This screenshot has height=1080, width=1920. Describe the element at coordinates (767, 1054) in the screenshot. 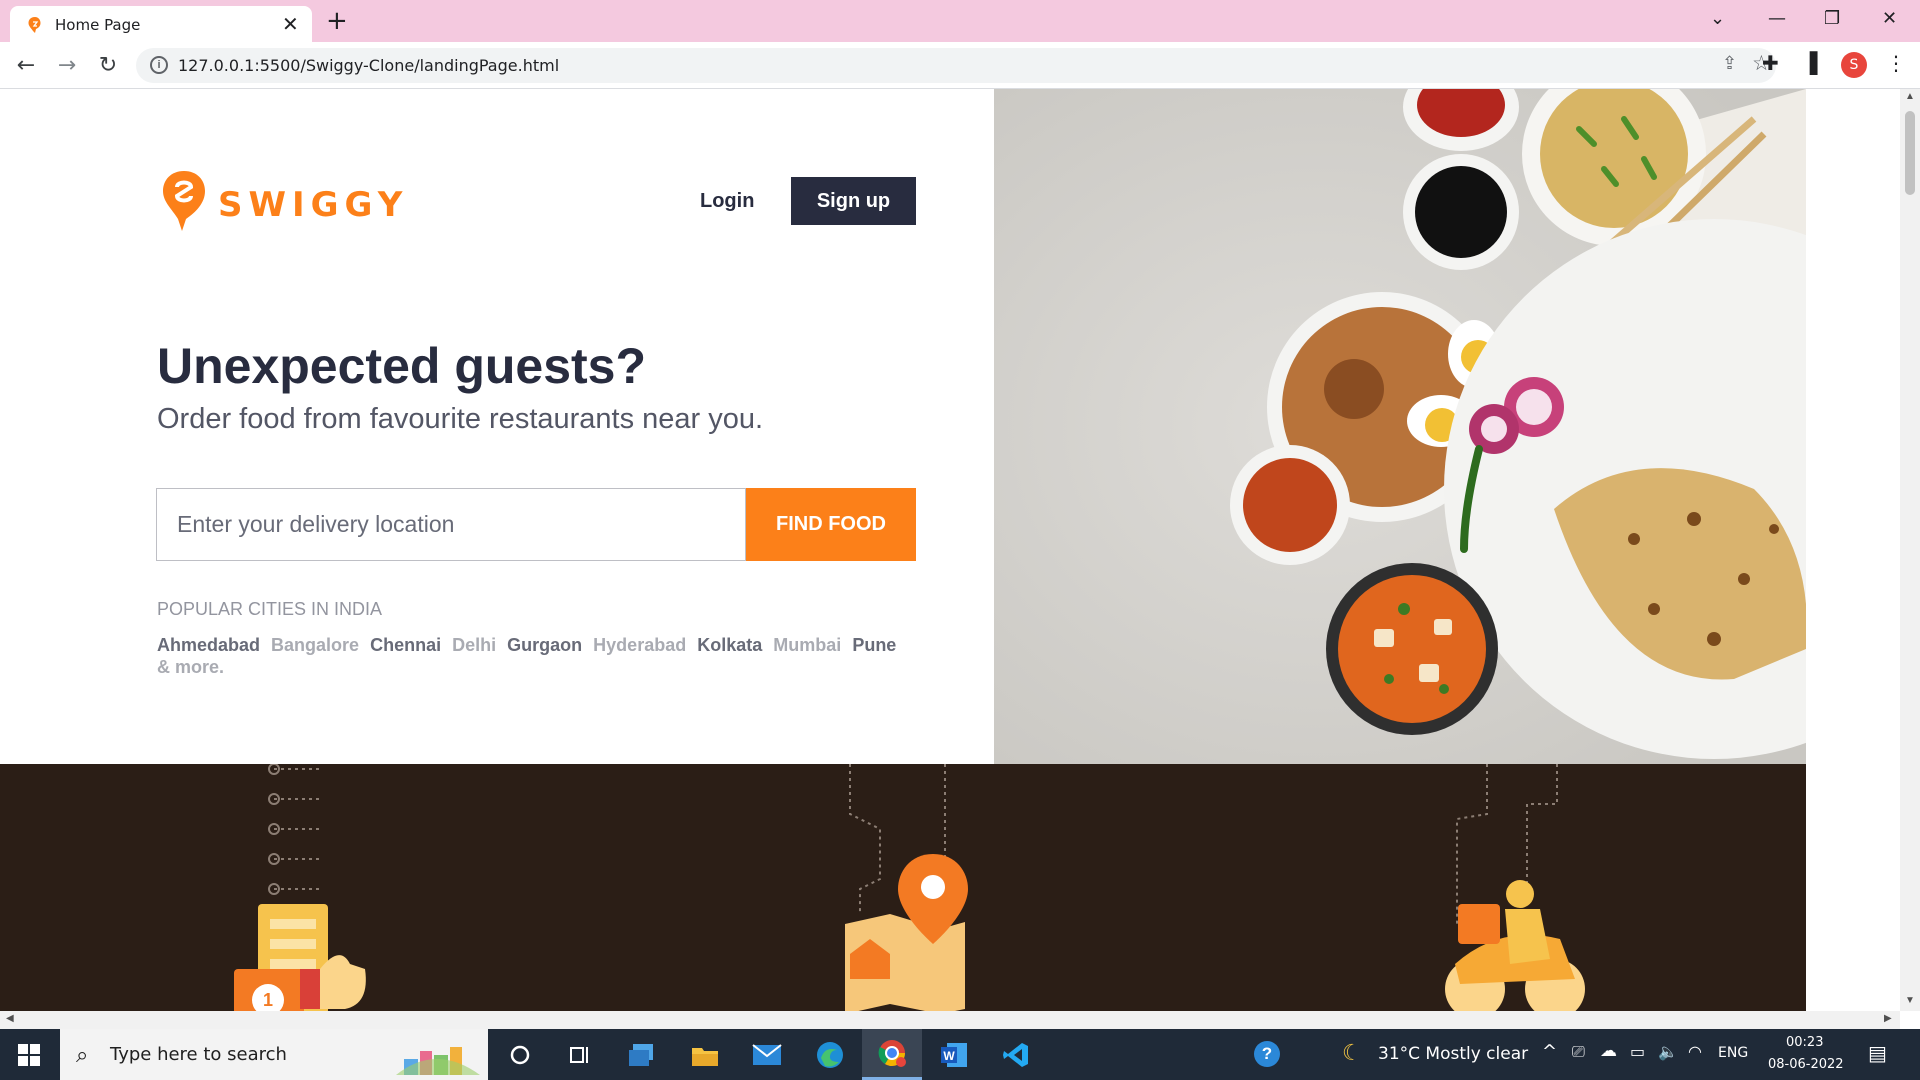

I see `mail-icon` at that location.